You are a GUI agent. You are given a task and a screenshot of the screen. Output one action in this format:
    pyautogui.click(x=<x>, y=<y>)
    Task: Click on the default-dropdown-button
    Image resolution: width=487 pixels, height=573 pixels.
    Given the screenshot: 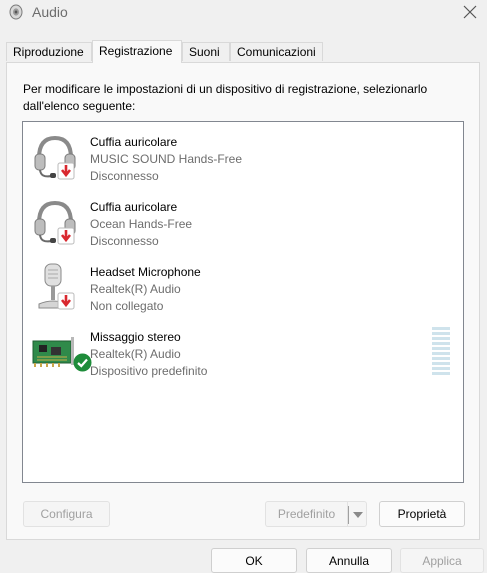 What is the action you would take?
    pyautogui.click(x=357, y=514)
    